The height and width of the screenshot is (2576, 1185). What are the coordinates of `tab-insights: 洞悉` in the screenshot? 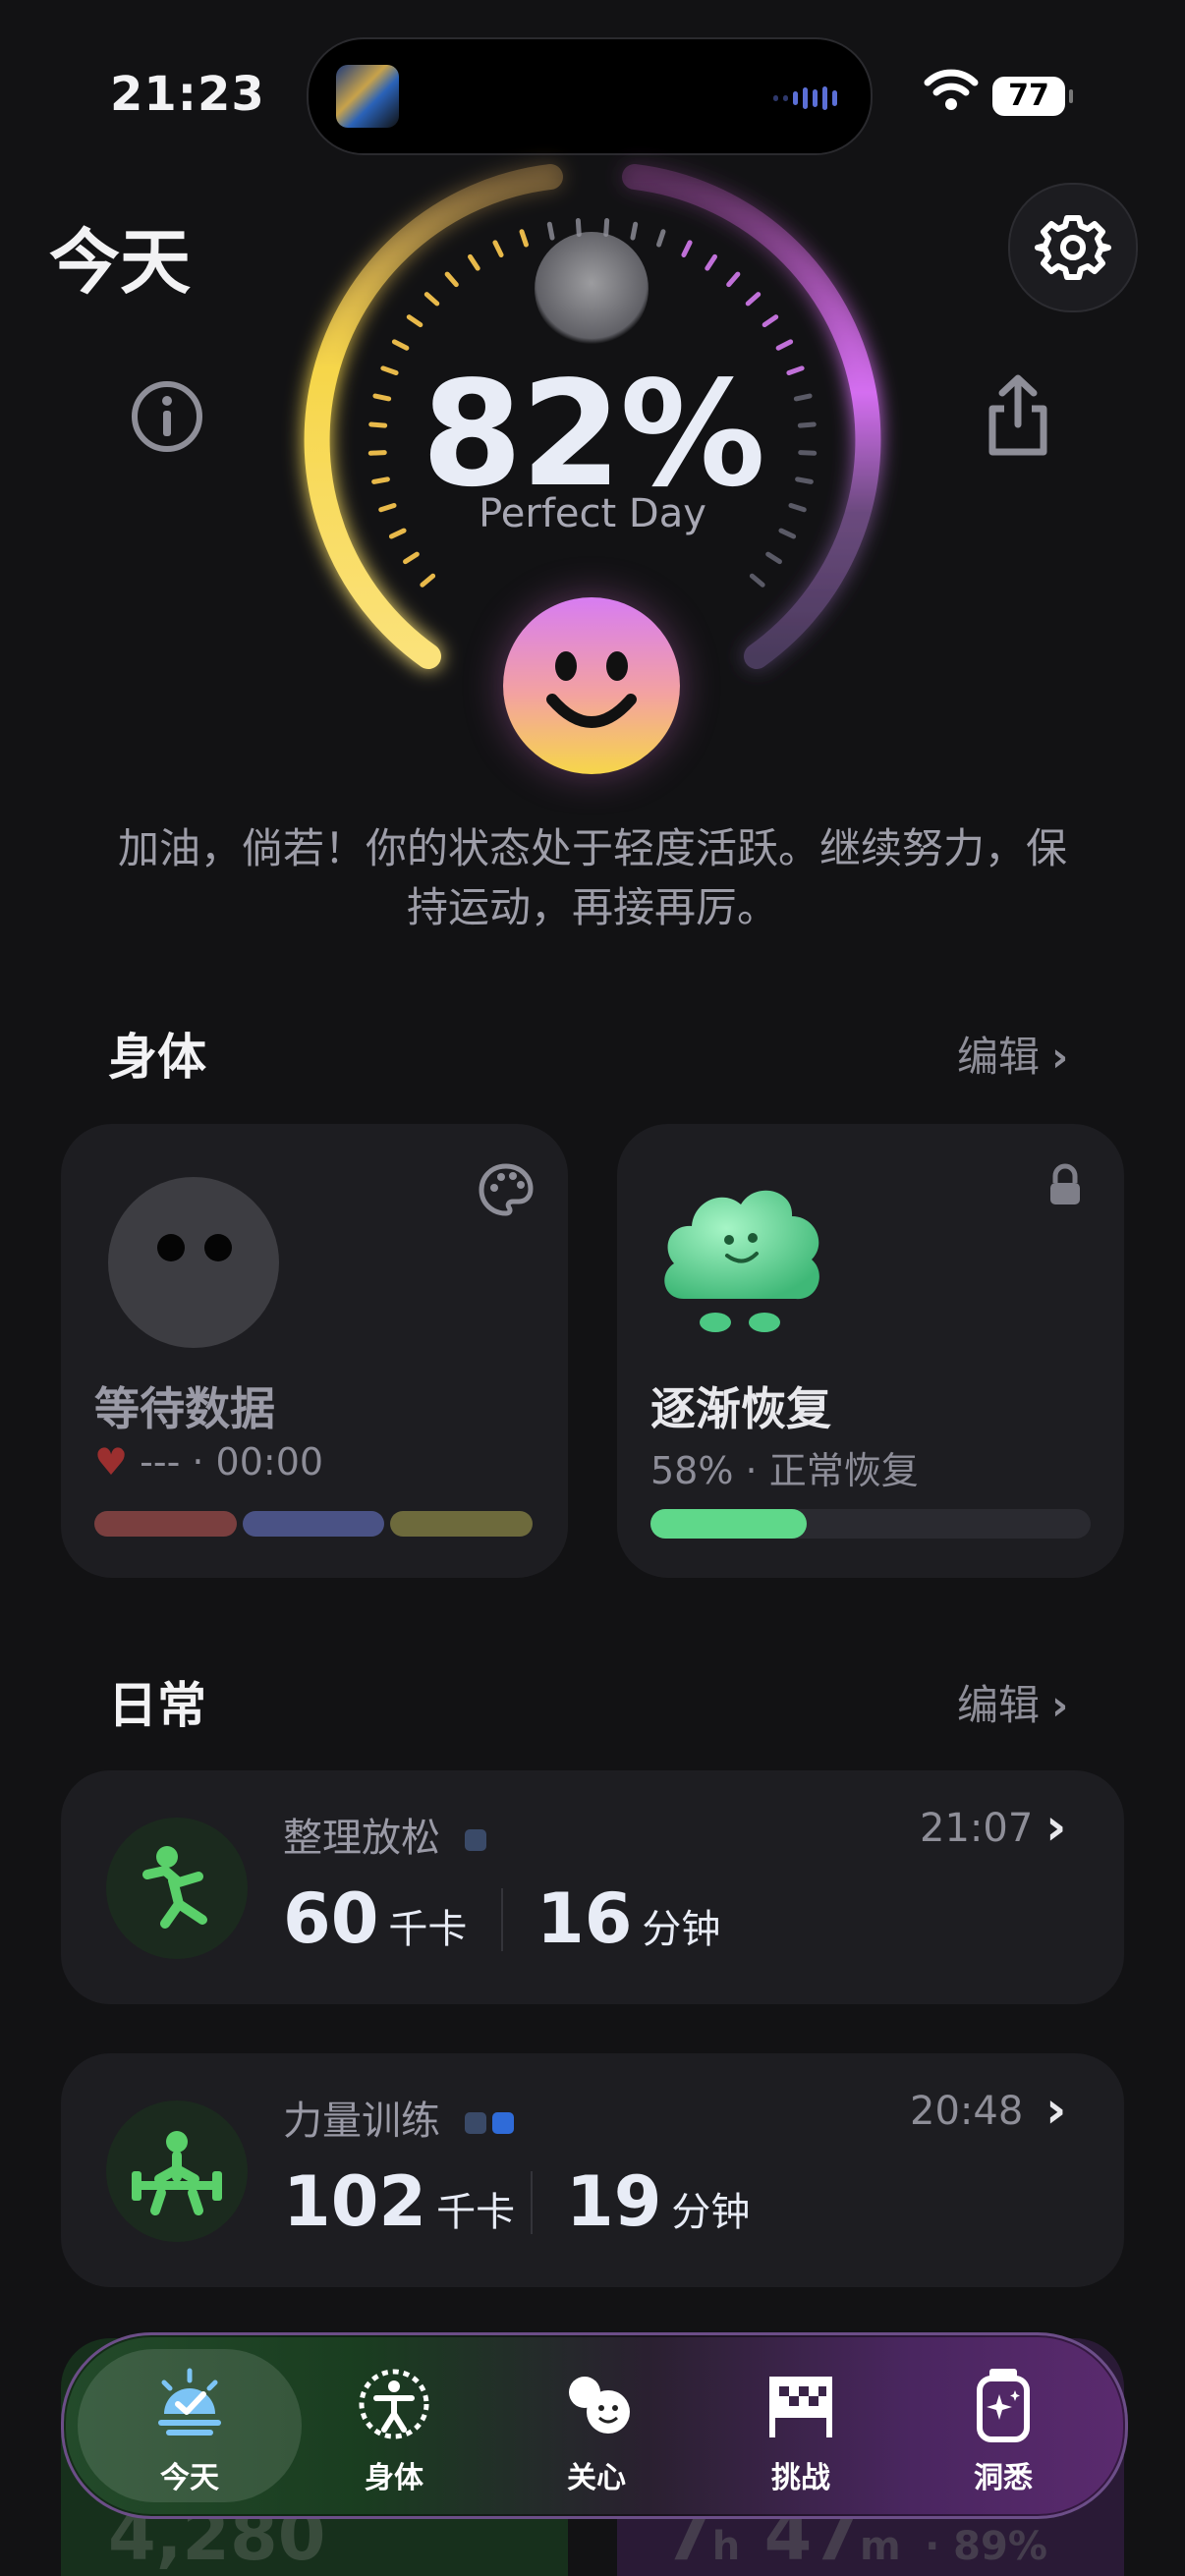 It's located at (1003, 2425).